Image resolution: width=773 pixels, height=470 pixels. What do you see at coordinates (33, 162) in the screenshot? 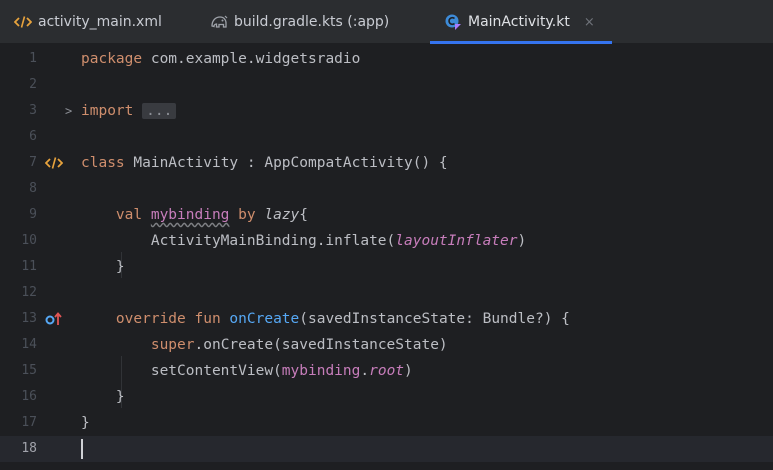
I see `line-number: 7` at bounding box center [33, 162].